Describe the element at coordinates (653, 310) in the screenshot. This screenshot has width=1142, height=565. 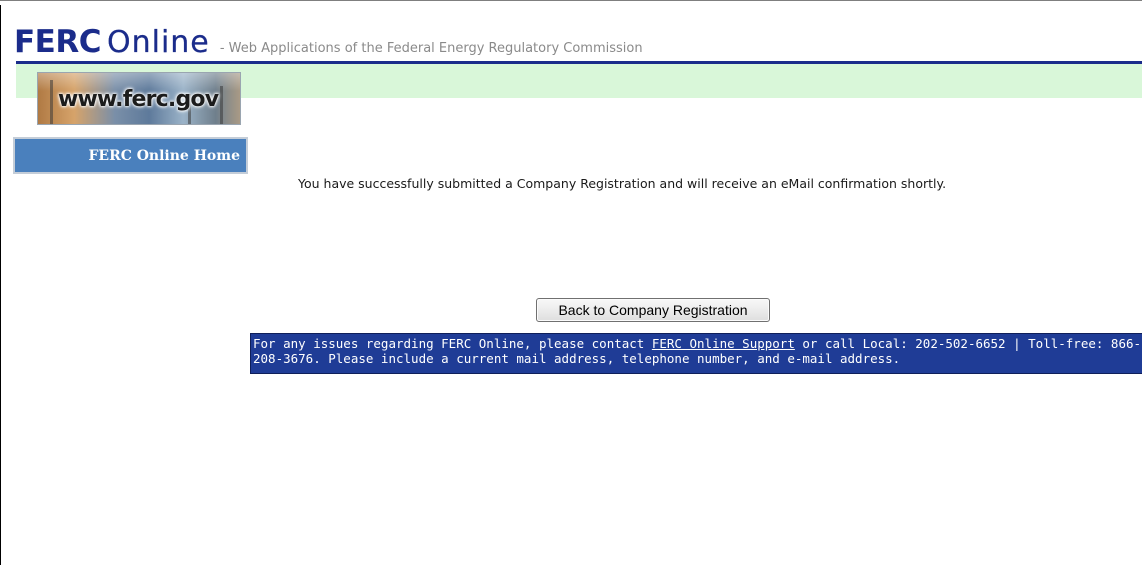
I see `back-to-company-registration-button: Back to Company Registration` at that location.